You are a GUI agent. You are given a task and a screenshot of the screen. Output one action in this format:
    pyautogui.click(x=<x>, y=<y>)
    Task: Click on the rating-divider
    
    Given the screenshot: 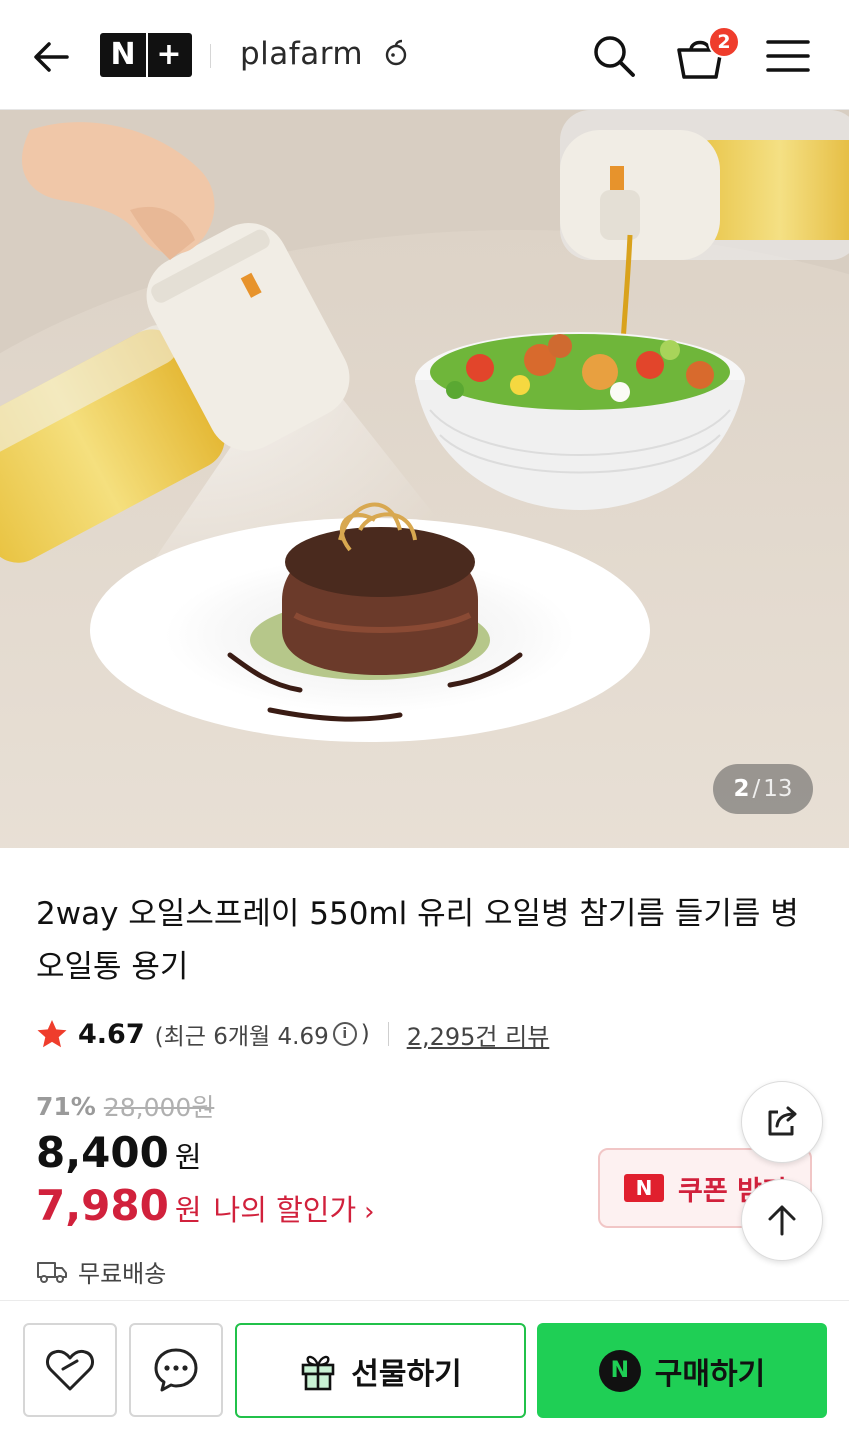 What is the action you would take?
    pyautogui.click(x=388, y=1034)
    